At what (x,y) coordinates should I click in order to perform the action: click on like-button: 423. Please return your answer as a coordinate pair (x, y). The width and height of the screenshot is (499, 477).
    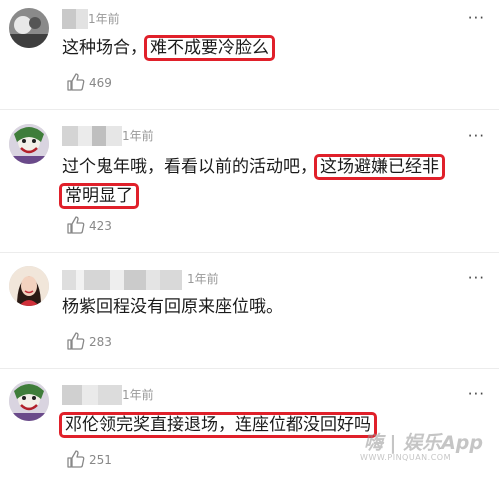
    Looking at the image, I should click on (96, 225).